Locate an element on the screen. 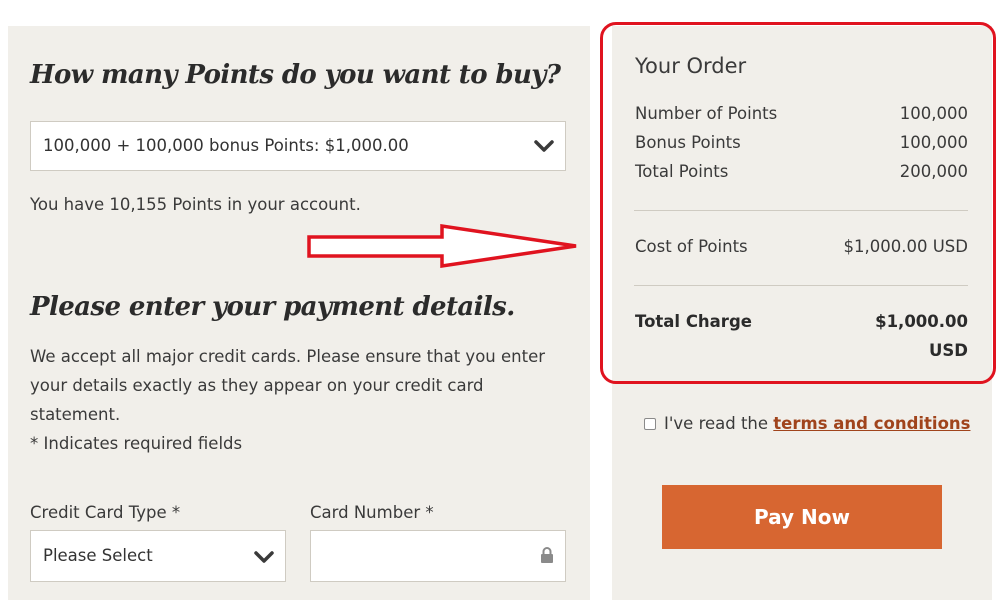 This screenshot has height=600, width=1000. terms-agreement: I've read the terms and conditions is located at coordinates (817, 423).